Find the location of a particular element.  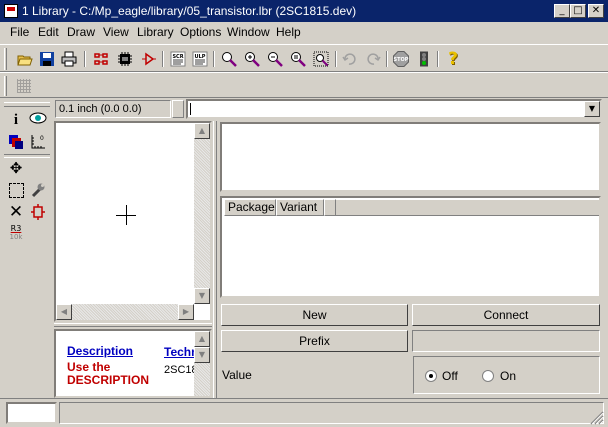

scroll-left-arrow: ◀ is located at coordinates (64, 312).